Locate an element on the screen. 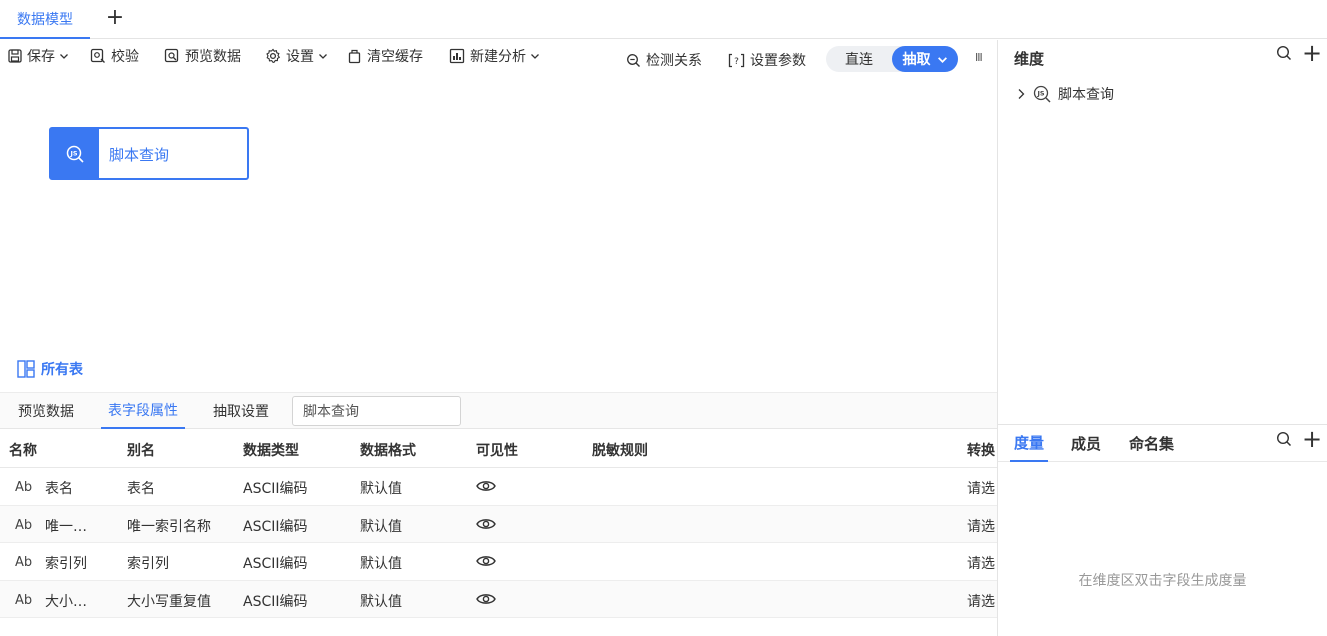  more-columns-icon: III is located at coordinates (981, 58).